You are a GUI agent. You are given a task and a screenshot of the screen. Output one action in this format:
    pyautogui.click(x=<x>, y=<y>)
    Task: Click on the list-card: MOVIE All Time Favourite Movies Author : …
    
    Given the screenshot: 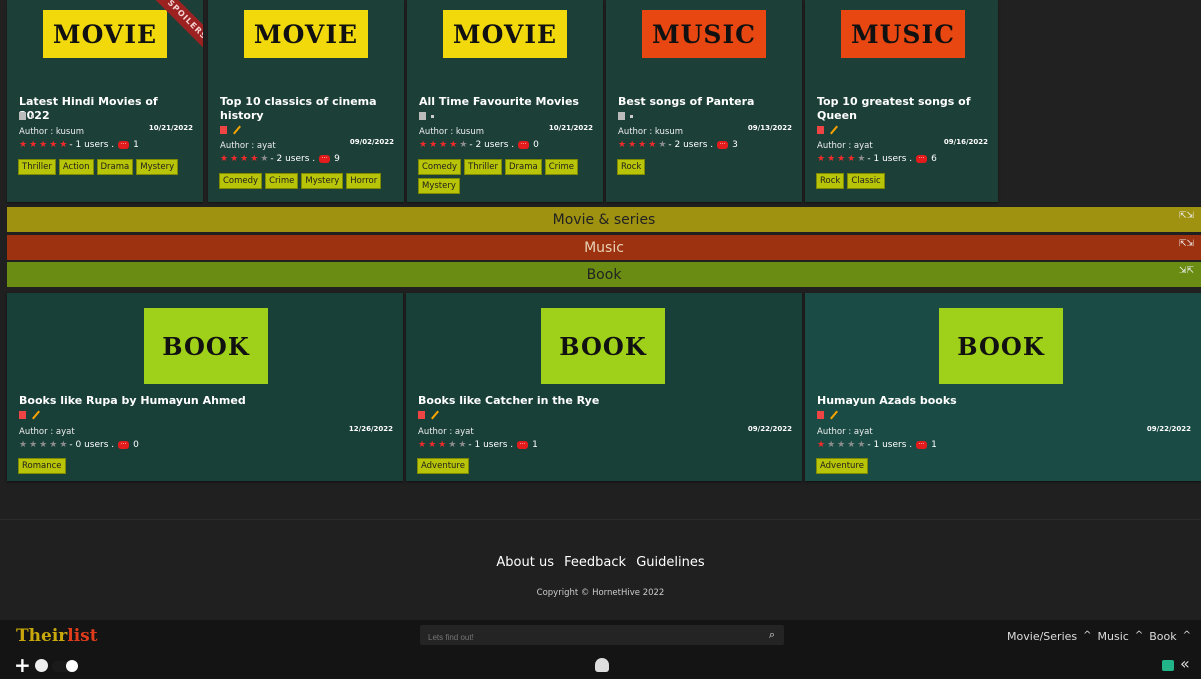 What is the action you would take?
    pyautogui.click(x=505, y=101)
    